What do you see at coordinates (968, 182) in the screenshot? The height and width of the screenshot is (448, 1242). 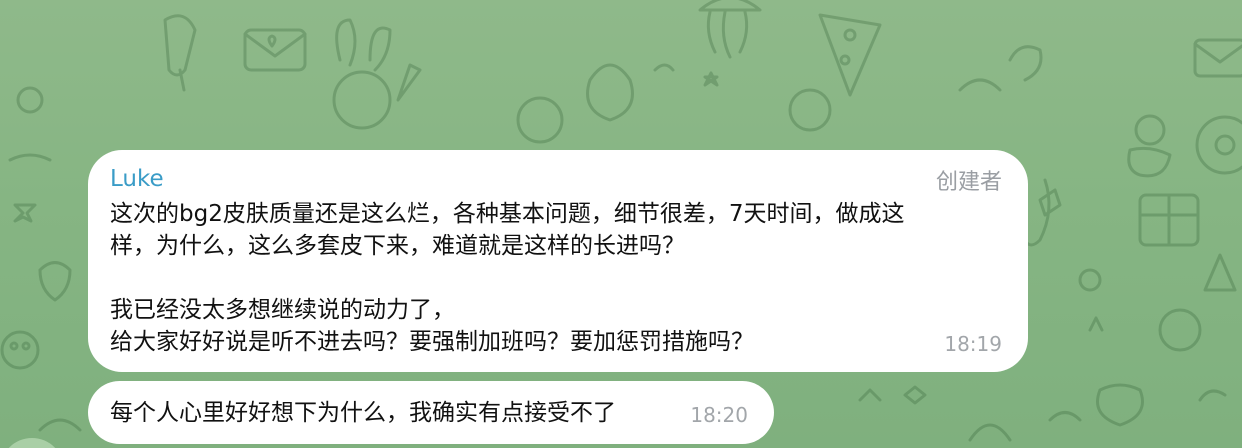 I see `sender-role-badge: 创建者` at bounding box center [968, 182].